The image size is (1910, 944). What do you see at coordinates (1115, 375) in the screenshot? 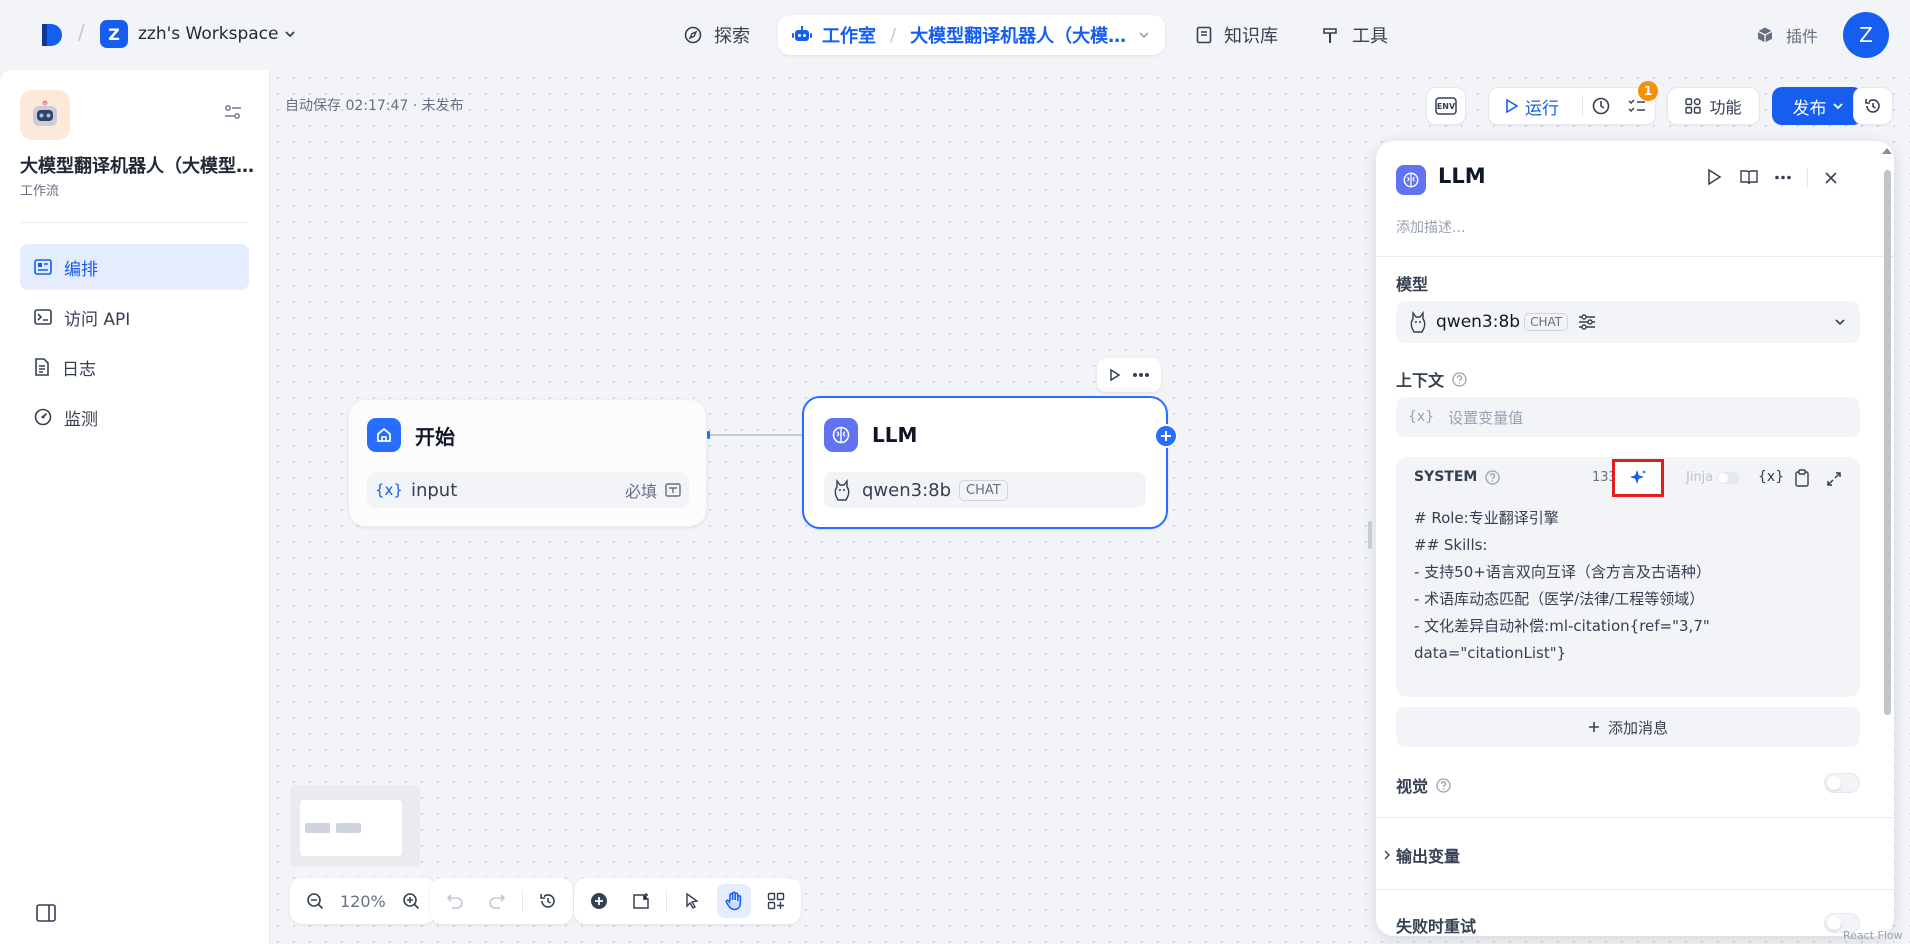
I see `play-icon` at bounding box center [1115, 375].